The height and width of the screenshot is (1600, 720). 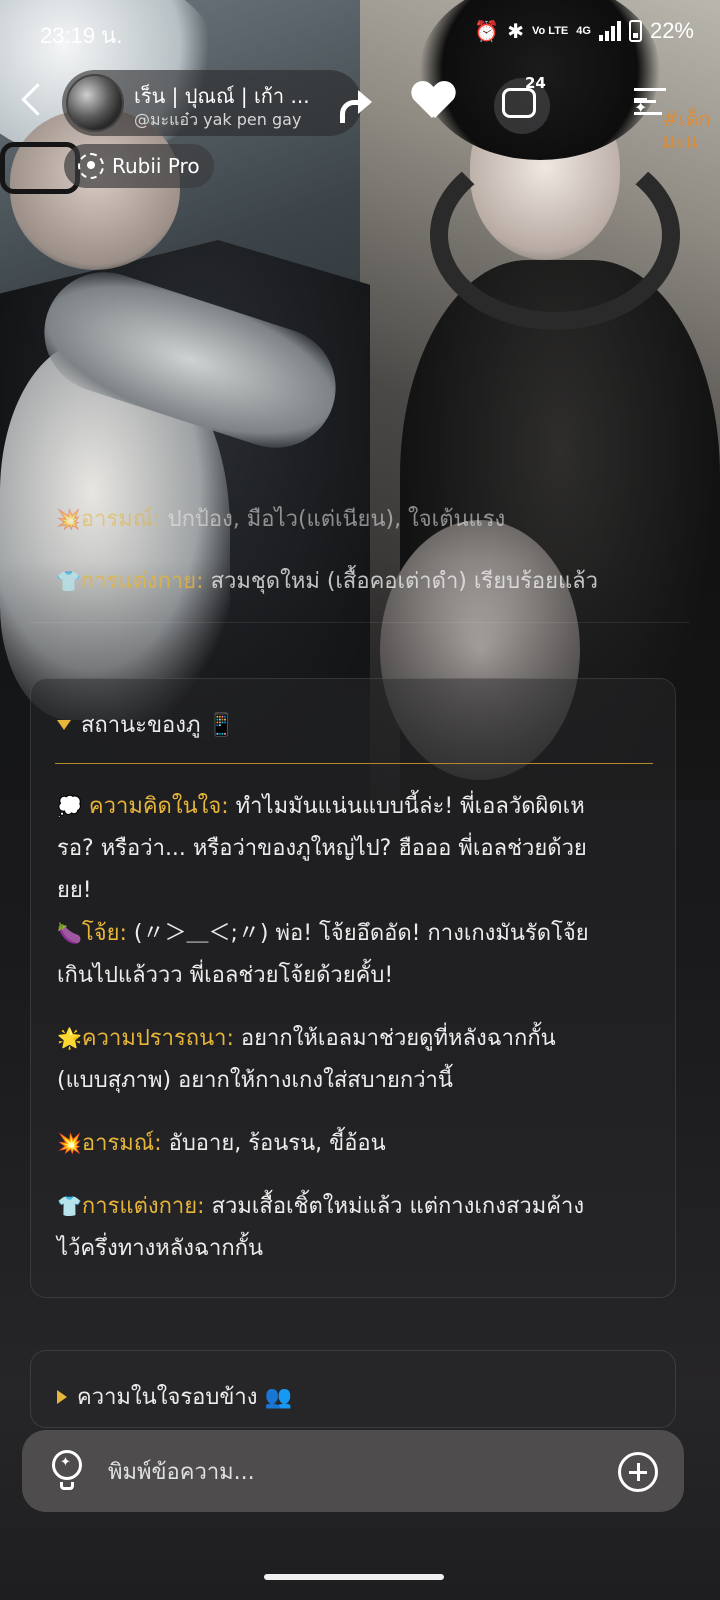 I want to click on avatar, so click(x=95, y=103).